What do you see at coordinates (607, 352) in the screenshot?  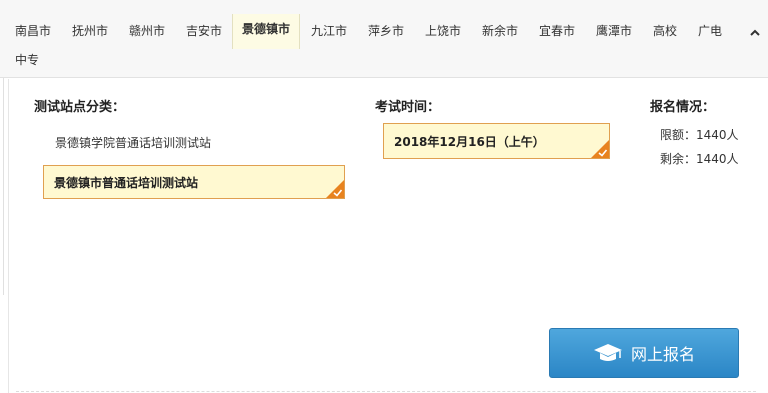 I see `graduation-cap-icon` at bounding box center [607, 352].